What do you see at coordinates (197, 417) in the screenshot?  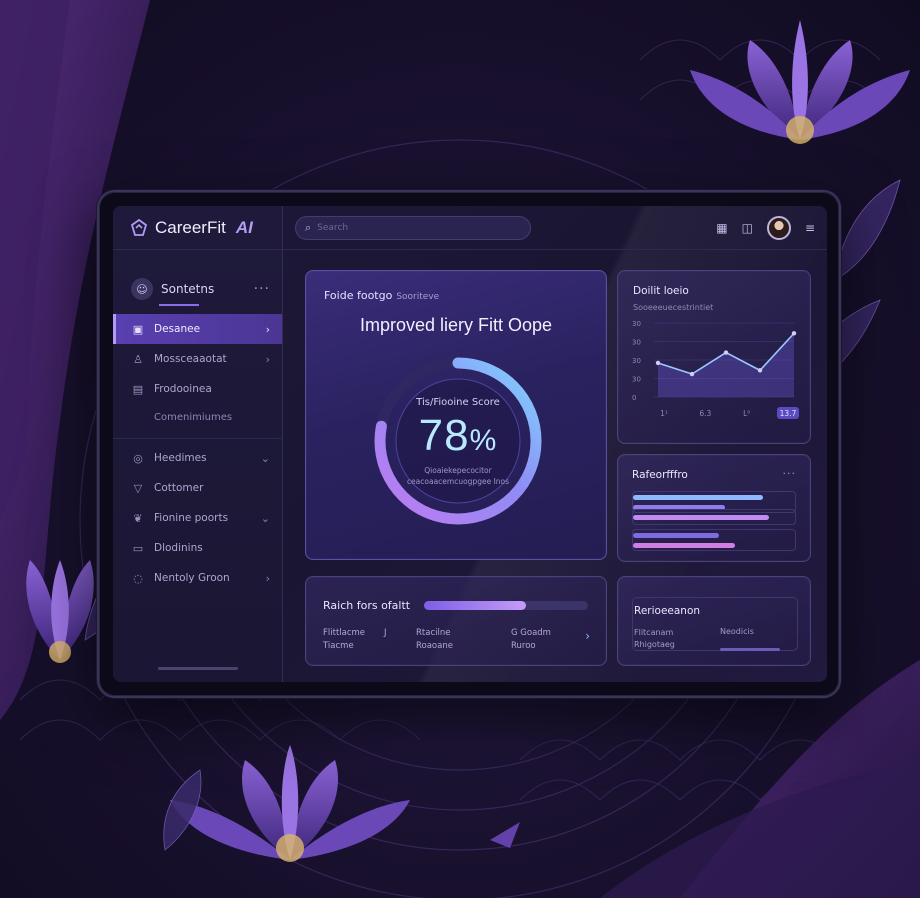 I see `sidebar-subitem: Comenimiumes` at bounding box center [197, 417].